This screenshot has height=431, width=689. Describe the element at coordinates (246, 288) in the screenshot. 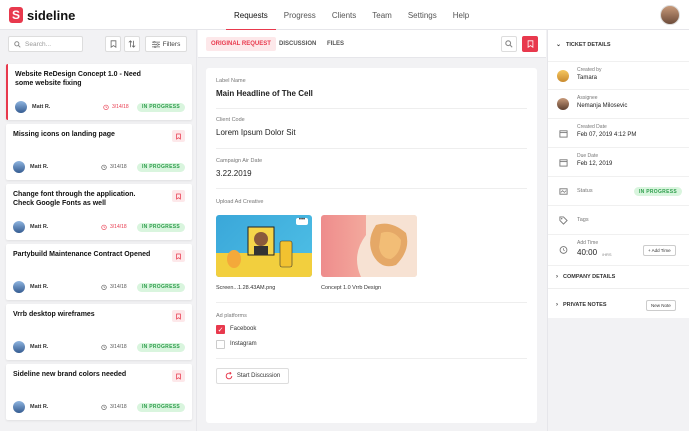

I see `attachment-filename: Screen...1.28.43AM.png` at that location.